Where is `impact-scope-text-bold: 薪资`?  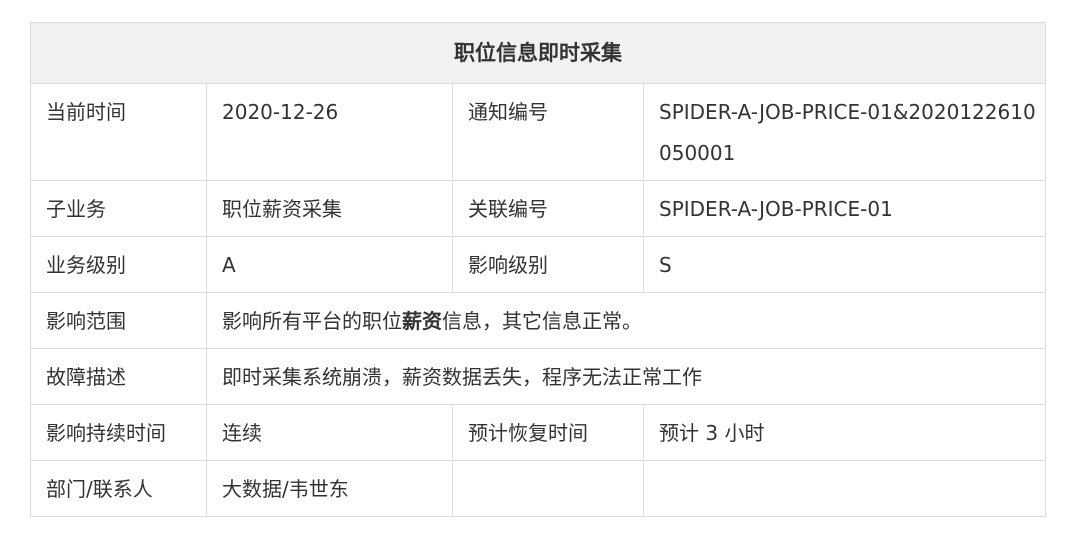 impact-scope-text-bold: 薪资 is located at coordinates (422, 321).